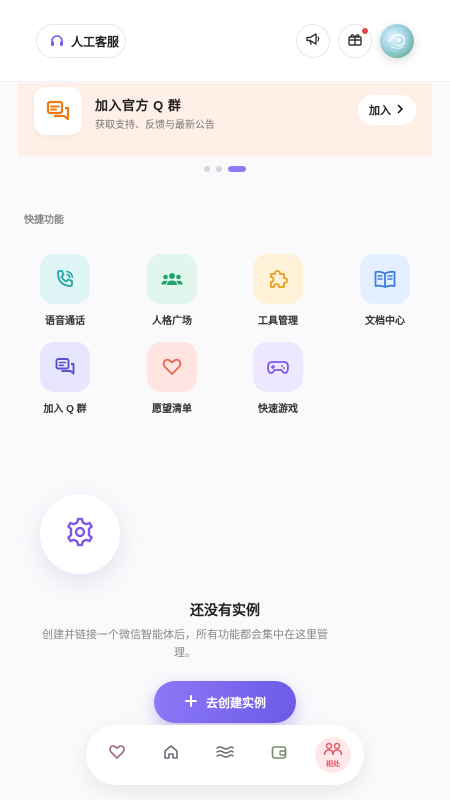  I want to click on nav-together: 相处, so click(333, 755).